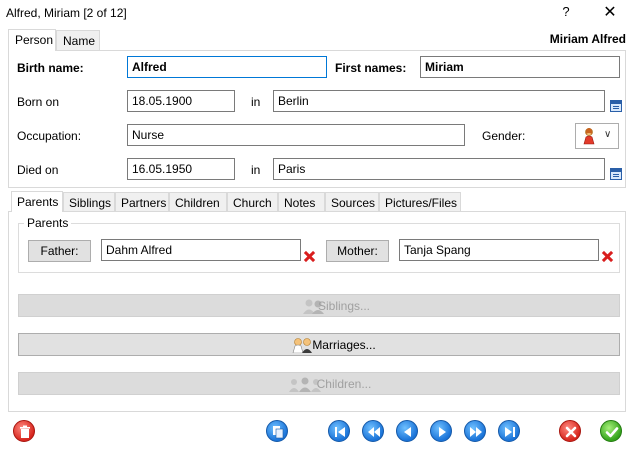  What do you see at coordinates (252, 202) in the screenshot?
I see `tab-church: Church` at bounding box center [252, 202].